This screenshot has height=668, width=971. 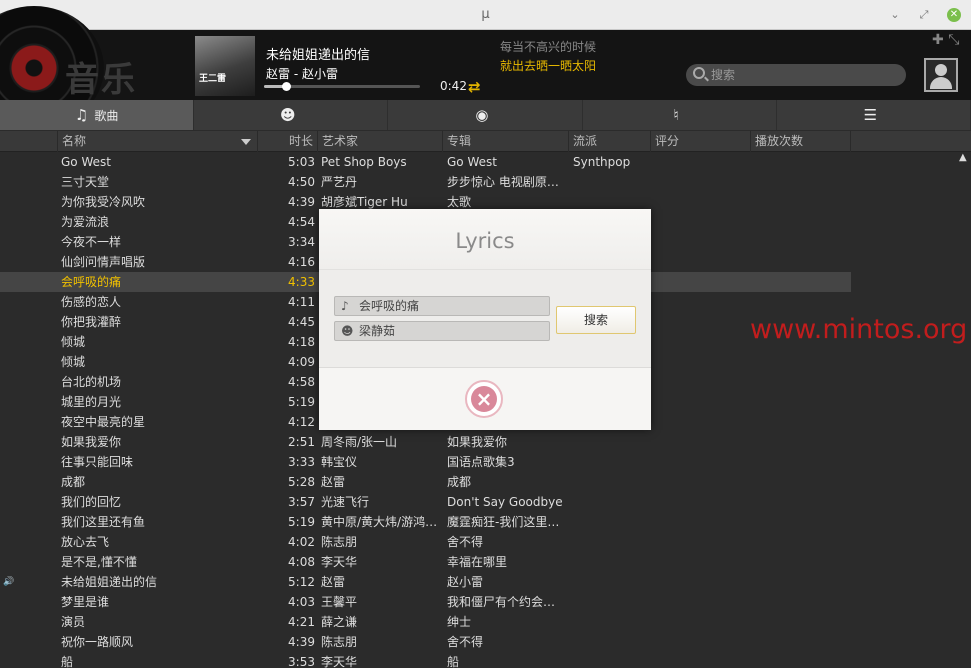 I want to click on column-status, so click(x=29, y=141).